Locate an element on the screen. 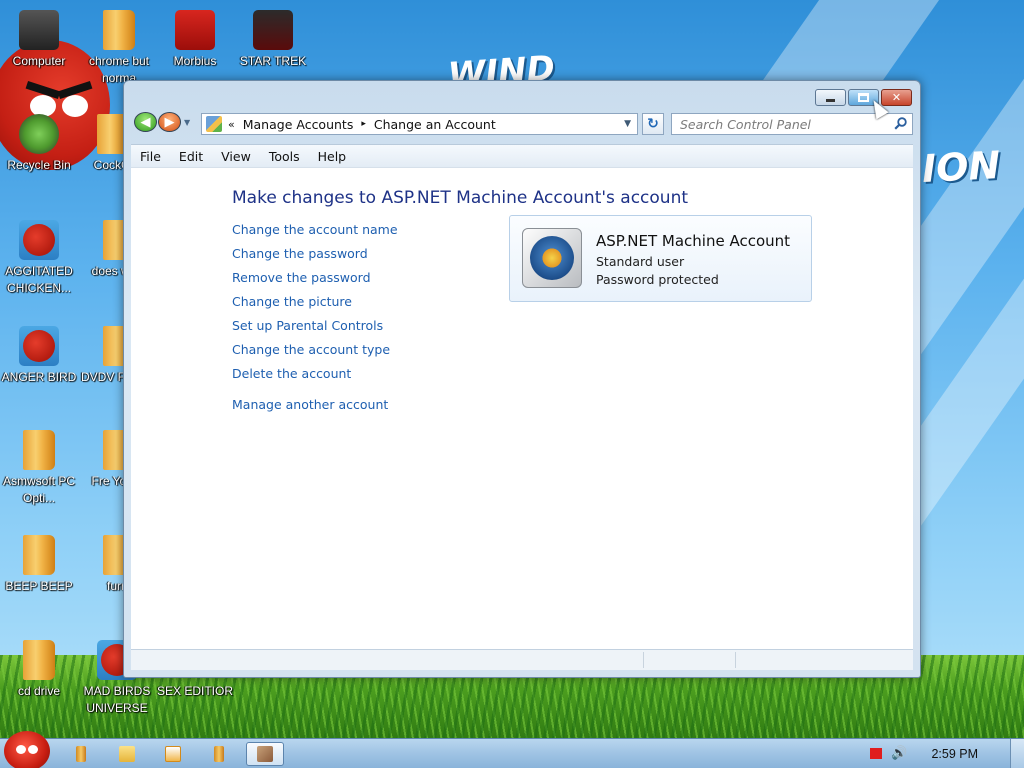  desktop-icon-label: Morbius is located at coordinates (195, 61).